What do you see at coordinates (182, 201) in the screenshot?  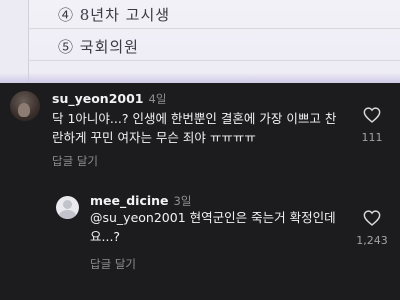 I see `timestamp: 3일` at bounding box center [182, 201].